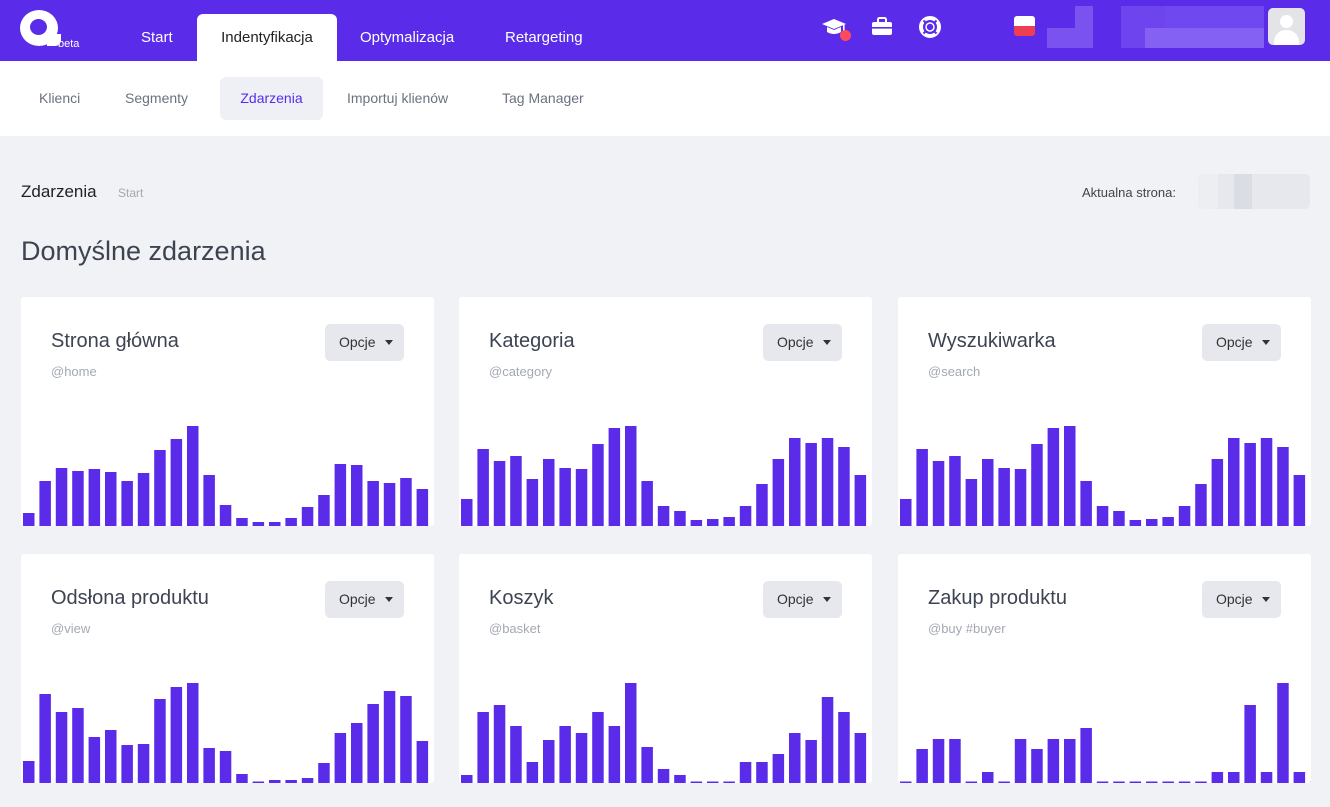 The height and width of the screenshot is (807, 1330). What do you see at coordinates (227, 411) in the screenshot?
I see `event-card-home: Strona główna @home Opcje` at bounding box center [227, 411].